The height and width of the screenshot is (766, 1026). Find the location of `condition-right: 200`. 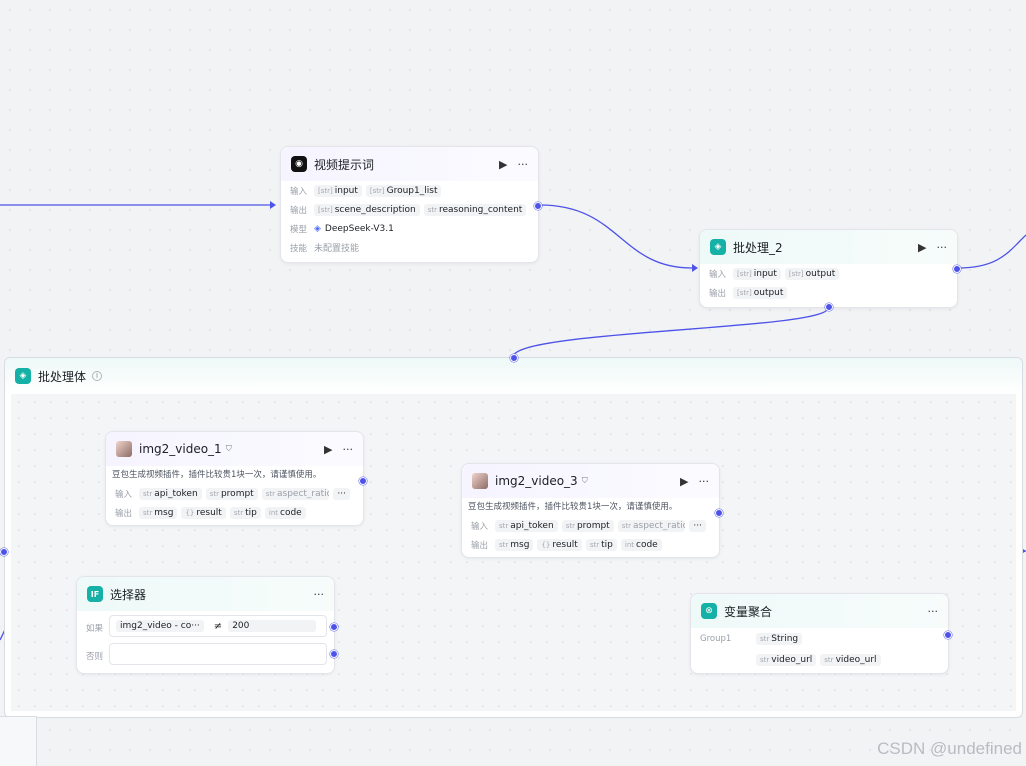

condition-right: 200 is located at coordinates (272, 626).